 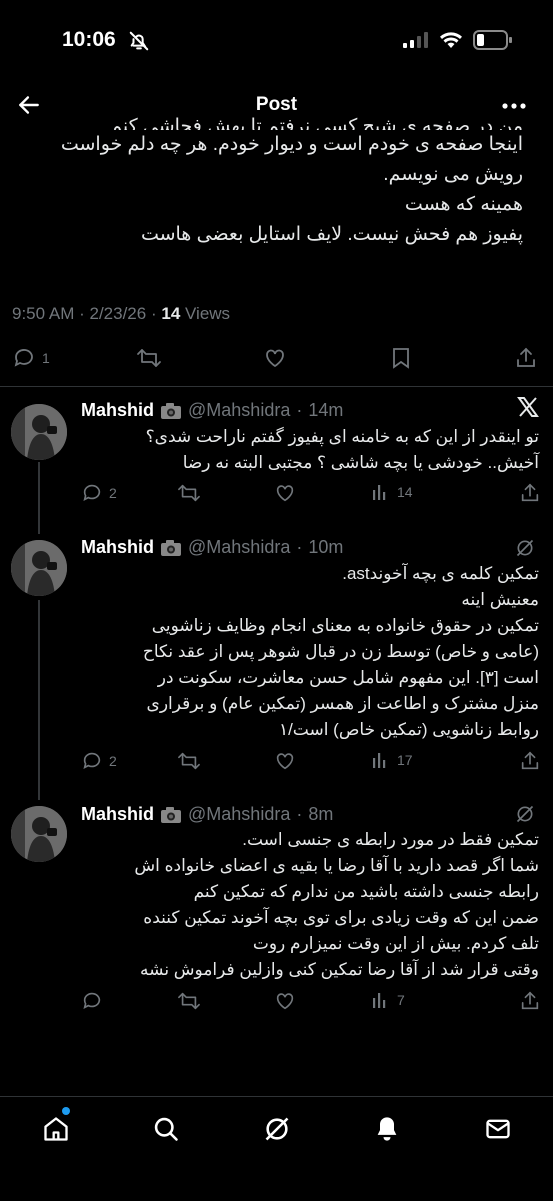 I want to click on reply-actions: 2 14, so click(x=311, y=495).